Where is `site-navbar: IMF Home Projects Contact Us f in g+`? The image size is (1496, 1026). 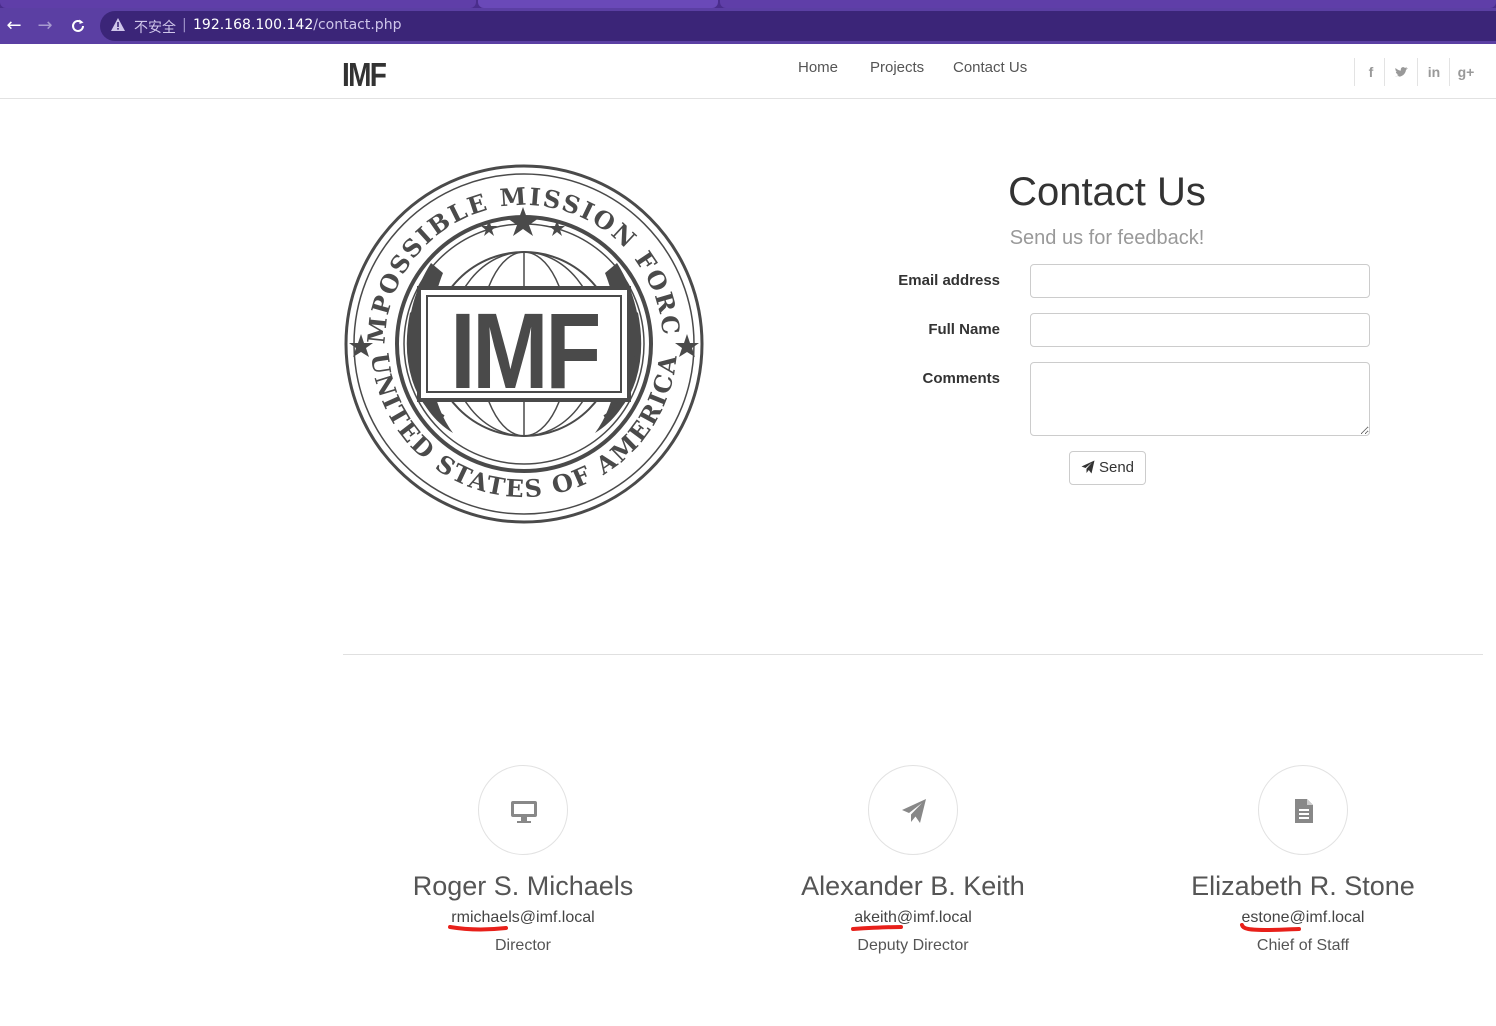
site-navbar: IMF Home Projects Contact Us f in g+ is located at coordinates (748, 71).